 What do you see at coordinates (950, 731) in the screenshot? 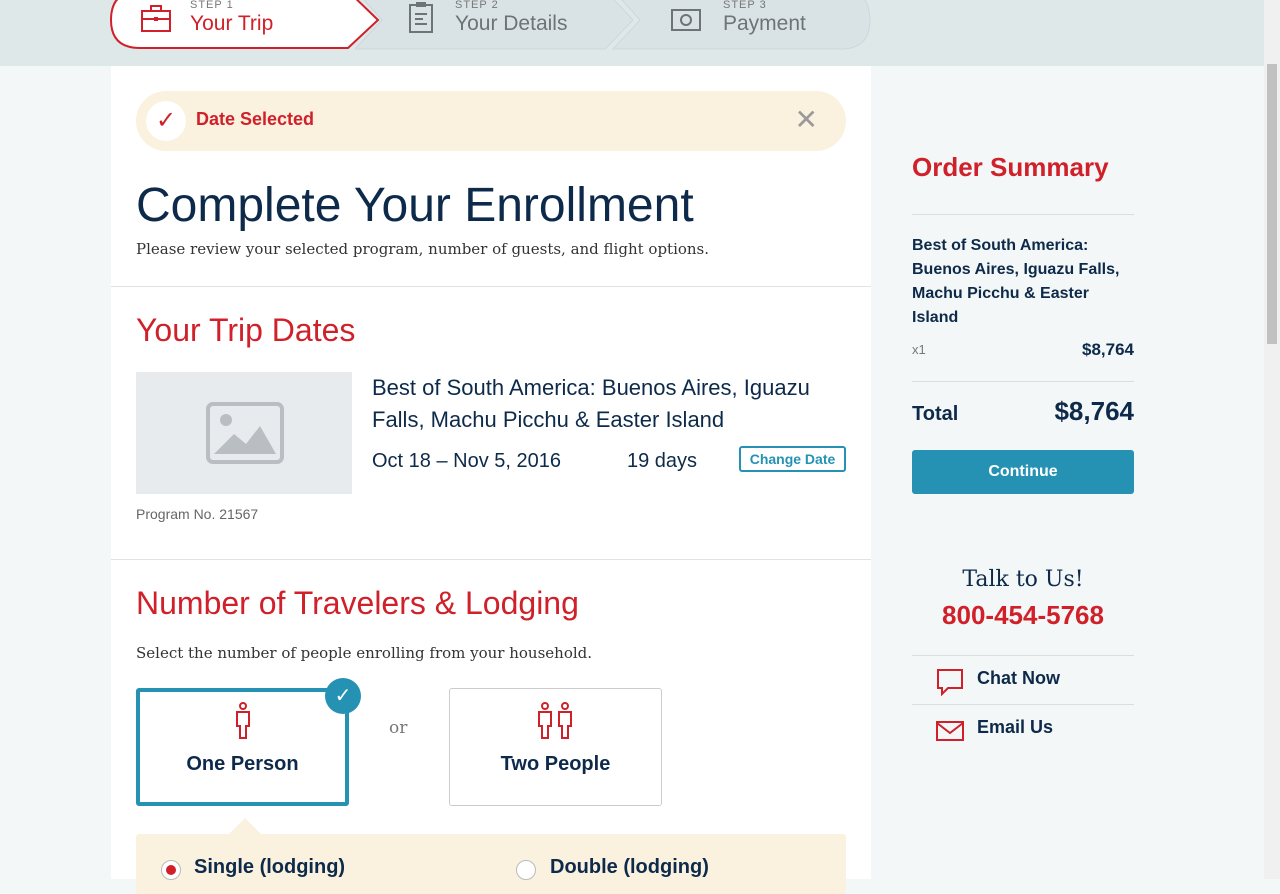
I see `email-icon` at bounding box center [950, 731].